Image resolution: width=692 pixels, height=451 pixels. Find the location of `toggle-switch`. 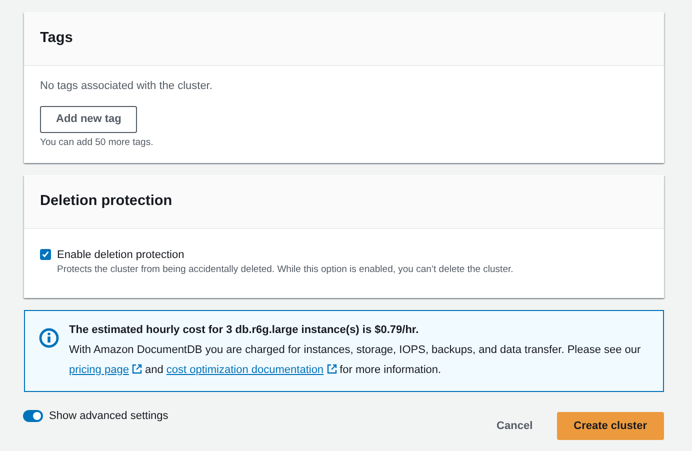

toggle-switch is located at coordinates (33, 416).